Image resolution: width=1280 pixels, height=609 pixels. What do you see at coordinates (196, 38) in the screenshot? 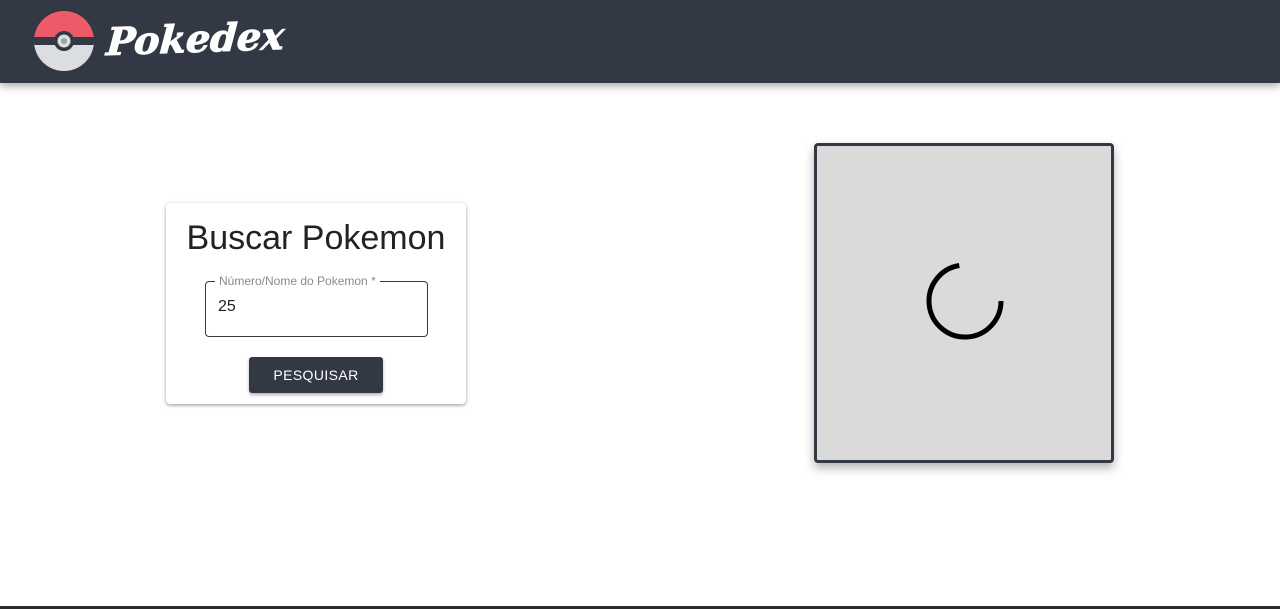
I see `app-logo-text: Pokedex` at bounding box center [196, 38].